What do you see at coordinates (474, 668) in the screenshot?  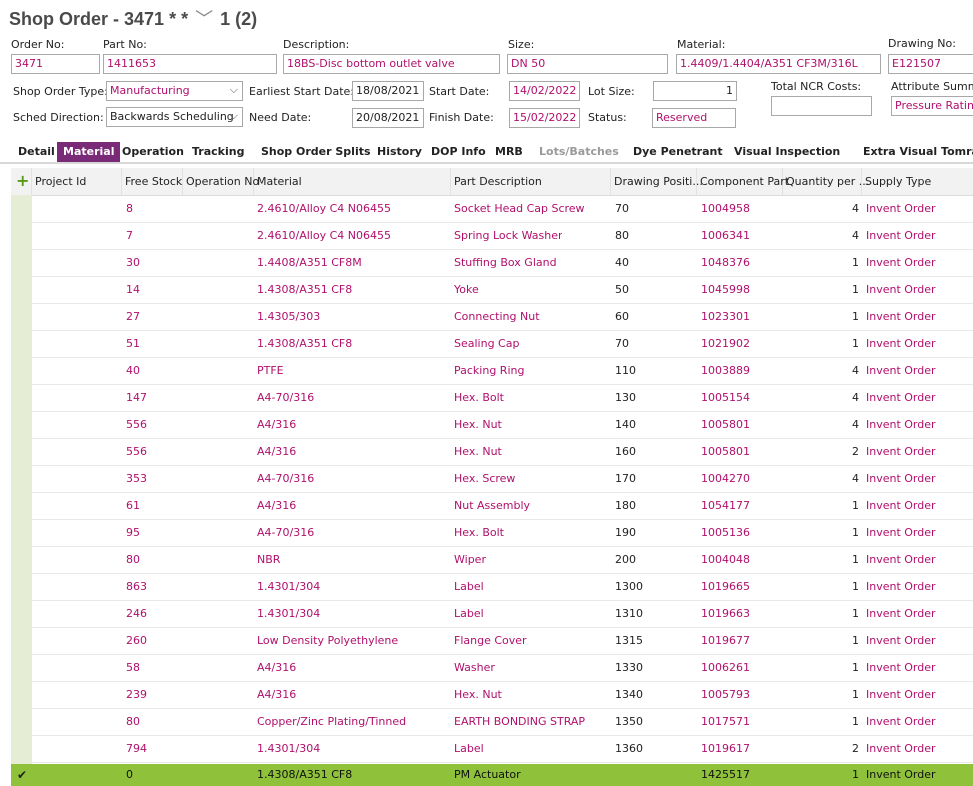 I see `cell-part-description: Washer` at bounding box center [474, 668].